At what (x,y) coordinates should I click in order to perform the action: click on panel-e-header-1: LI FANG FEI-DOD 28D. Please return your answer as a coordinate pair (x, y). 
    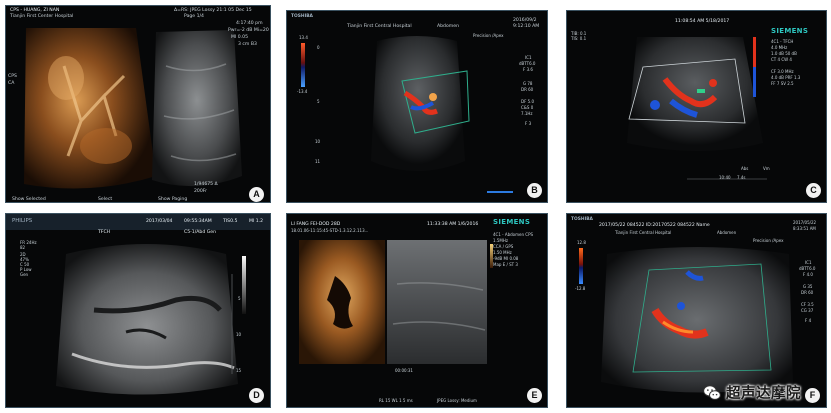
    Looking at the image, I should click on (316, 224).